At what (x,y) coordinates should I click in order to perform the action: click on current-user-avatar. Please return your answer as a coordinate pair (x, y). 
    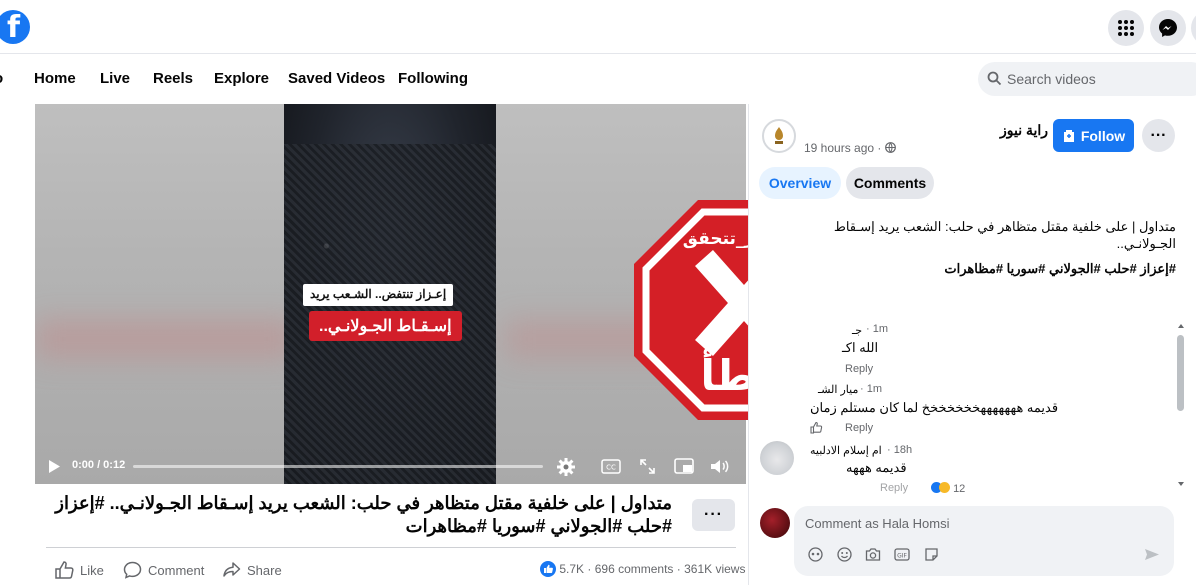
    Looking at the image, I should click on (775, 523).